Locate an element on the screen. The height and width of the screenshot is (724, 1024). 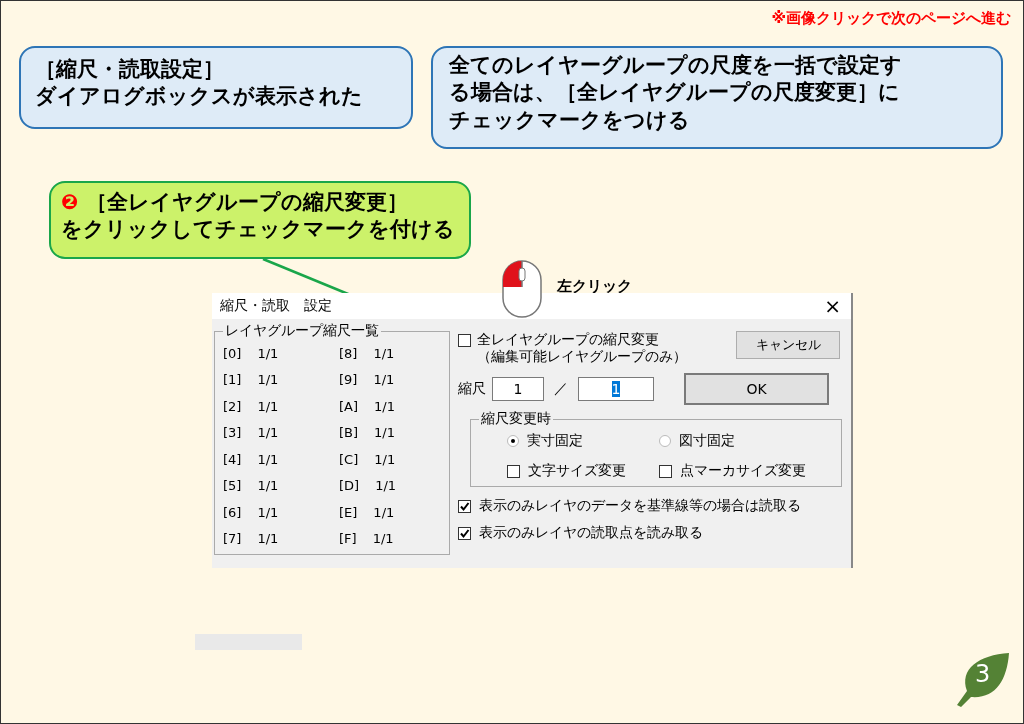
callout-text: ［縮尺・読取設定］ ダイアログボックスが表示された is located at coordinates (216, 87).